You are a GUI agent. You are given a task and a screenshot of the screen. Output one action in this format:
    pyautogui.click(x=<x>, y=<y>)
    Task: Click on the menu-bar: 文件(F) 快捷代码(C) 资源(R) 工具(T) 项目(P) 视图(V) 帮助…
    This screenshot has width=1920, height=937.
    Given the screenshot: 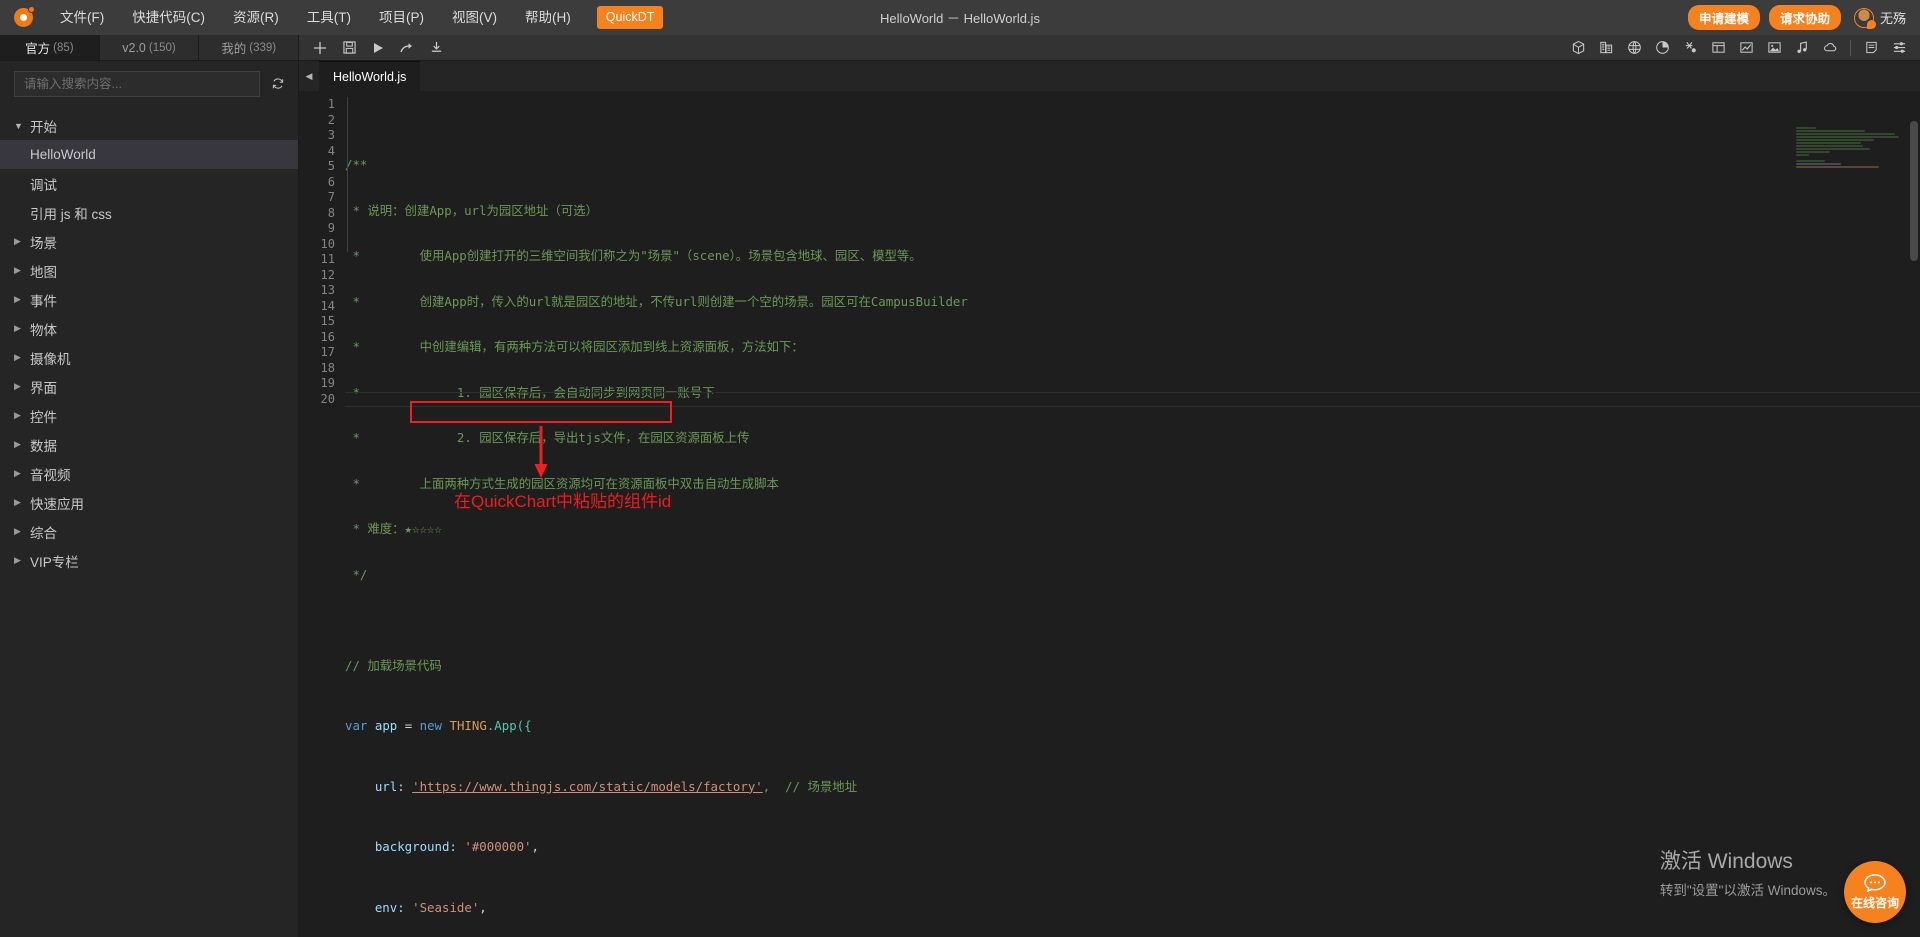 What is the action you would take?
    pyautogui.click(x=960, y=17)
    